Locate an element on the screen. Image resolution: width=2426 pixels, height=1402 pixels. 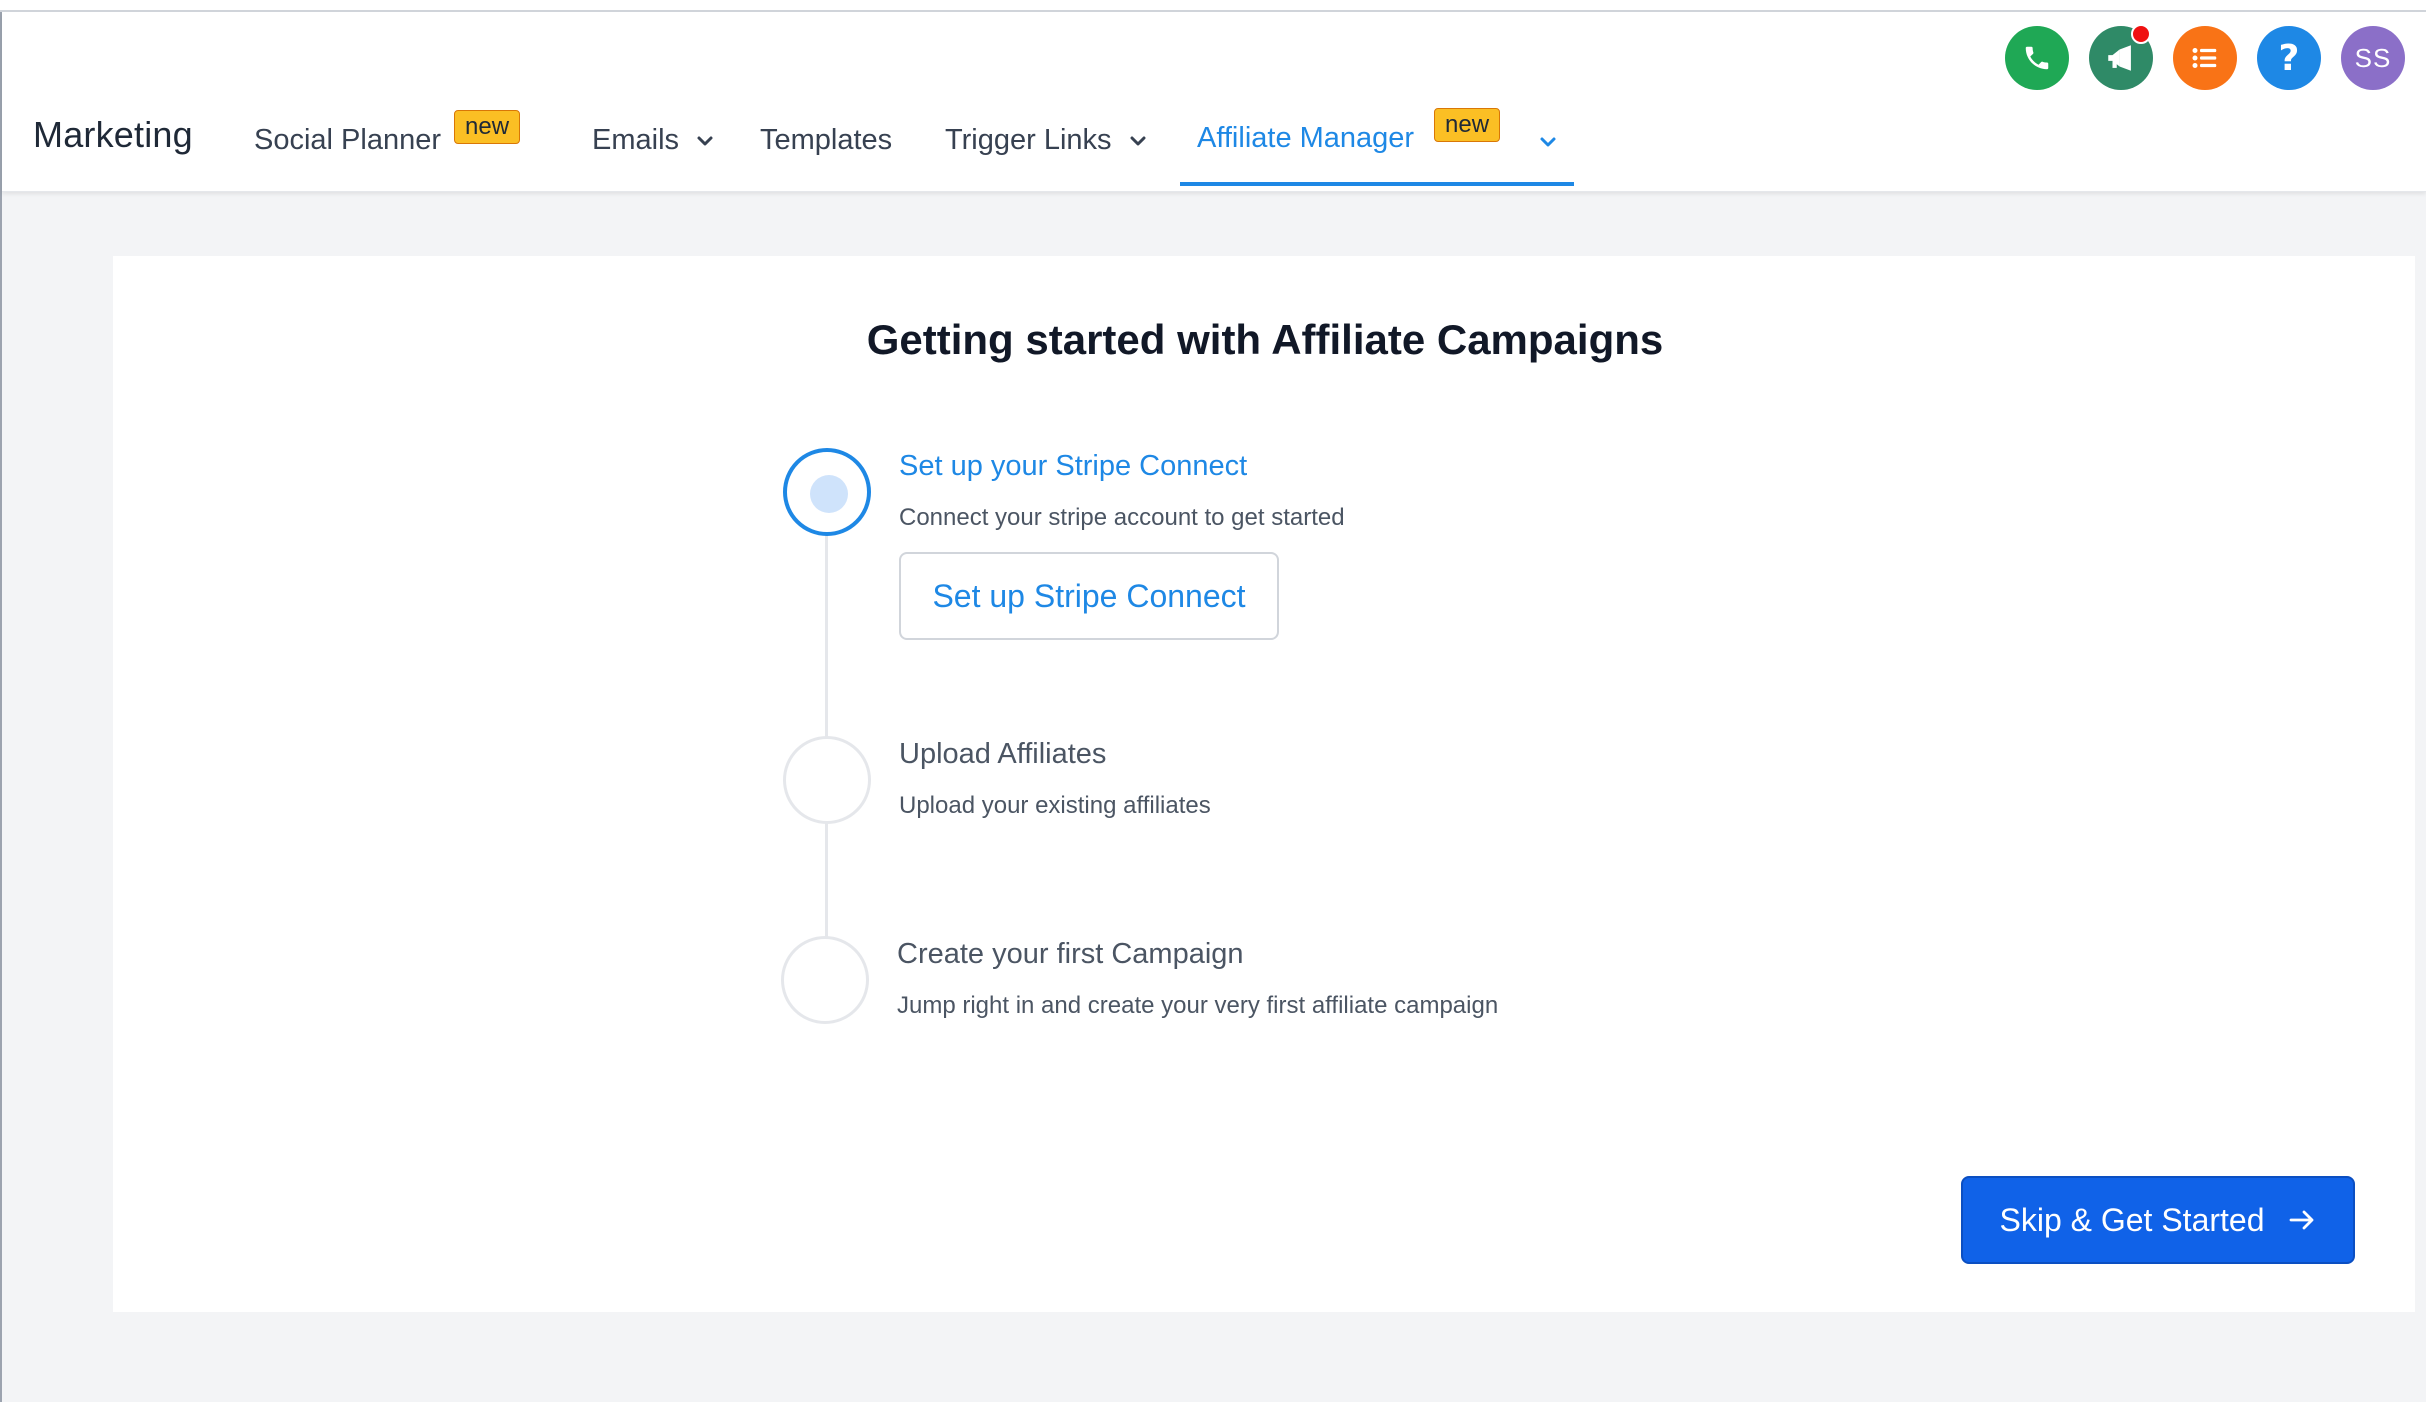
tab-affiliate-manager: Affiliate Manager is located at coordinates (1305, 138).